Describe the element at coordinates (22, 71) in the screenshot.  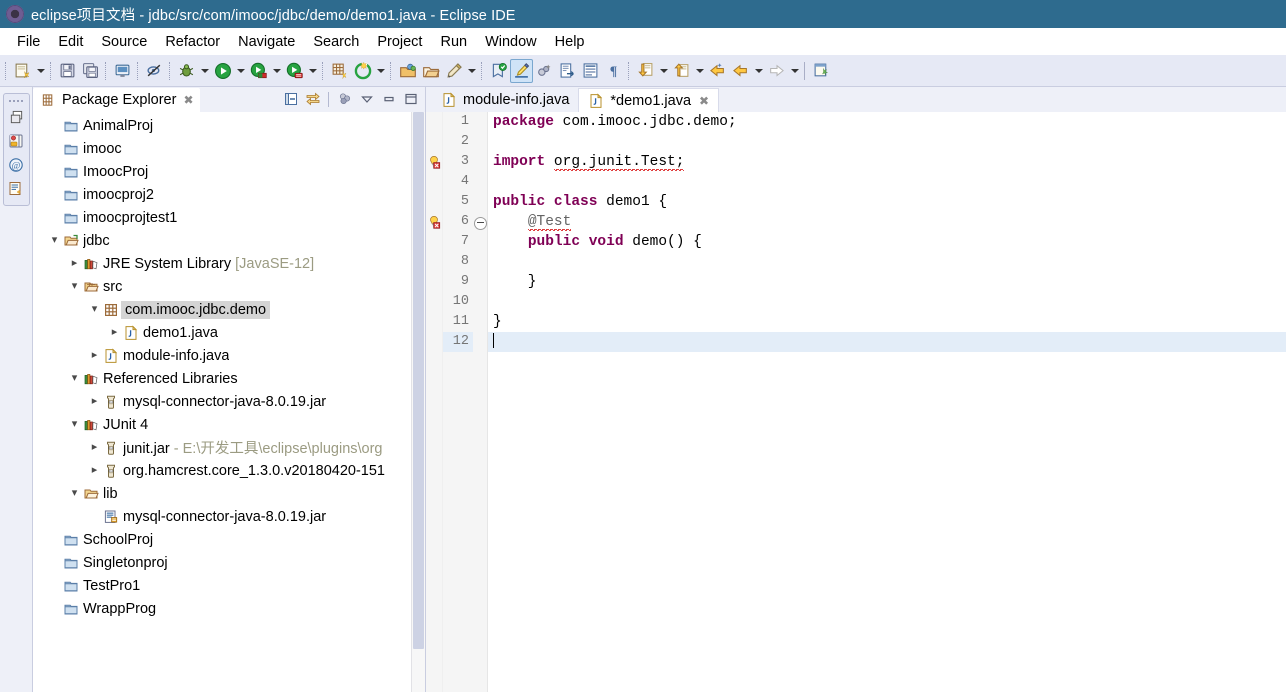
I see `new-wizard-button` at that location.